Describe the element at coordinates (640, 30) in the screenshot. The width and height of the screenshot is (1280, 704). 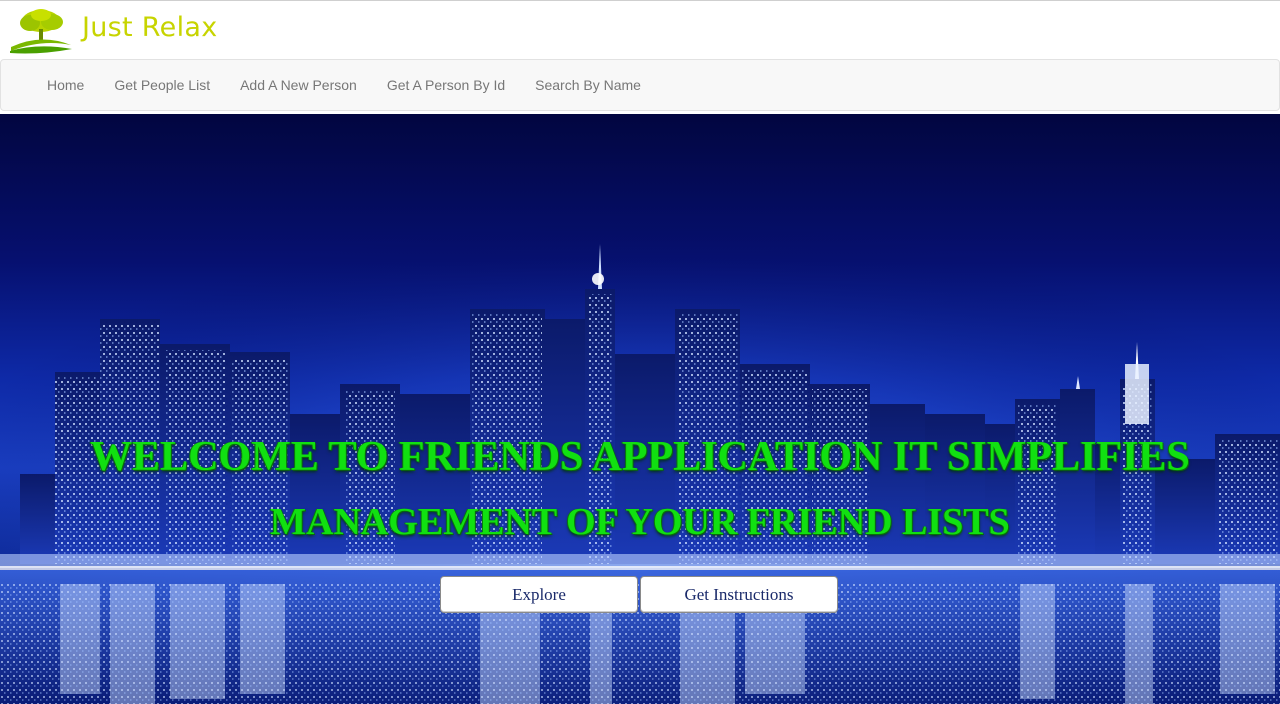
I see `site-header: Just Relax` at that location.